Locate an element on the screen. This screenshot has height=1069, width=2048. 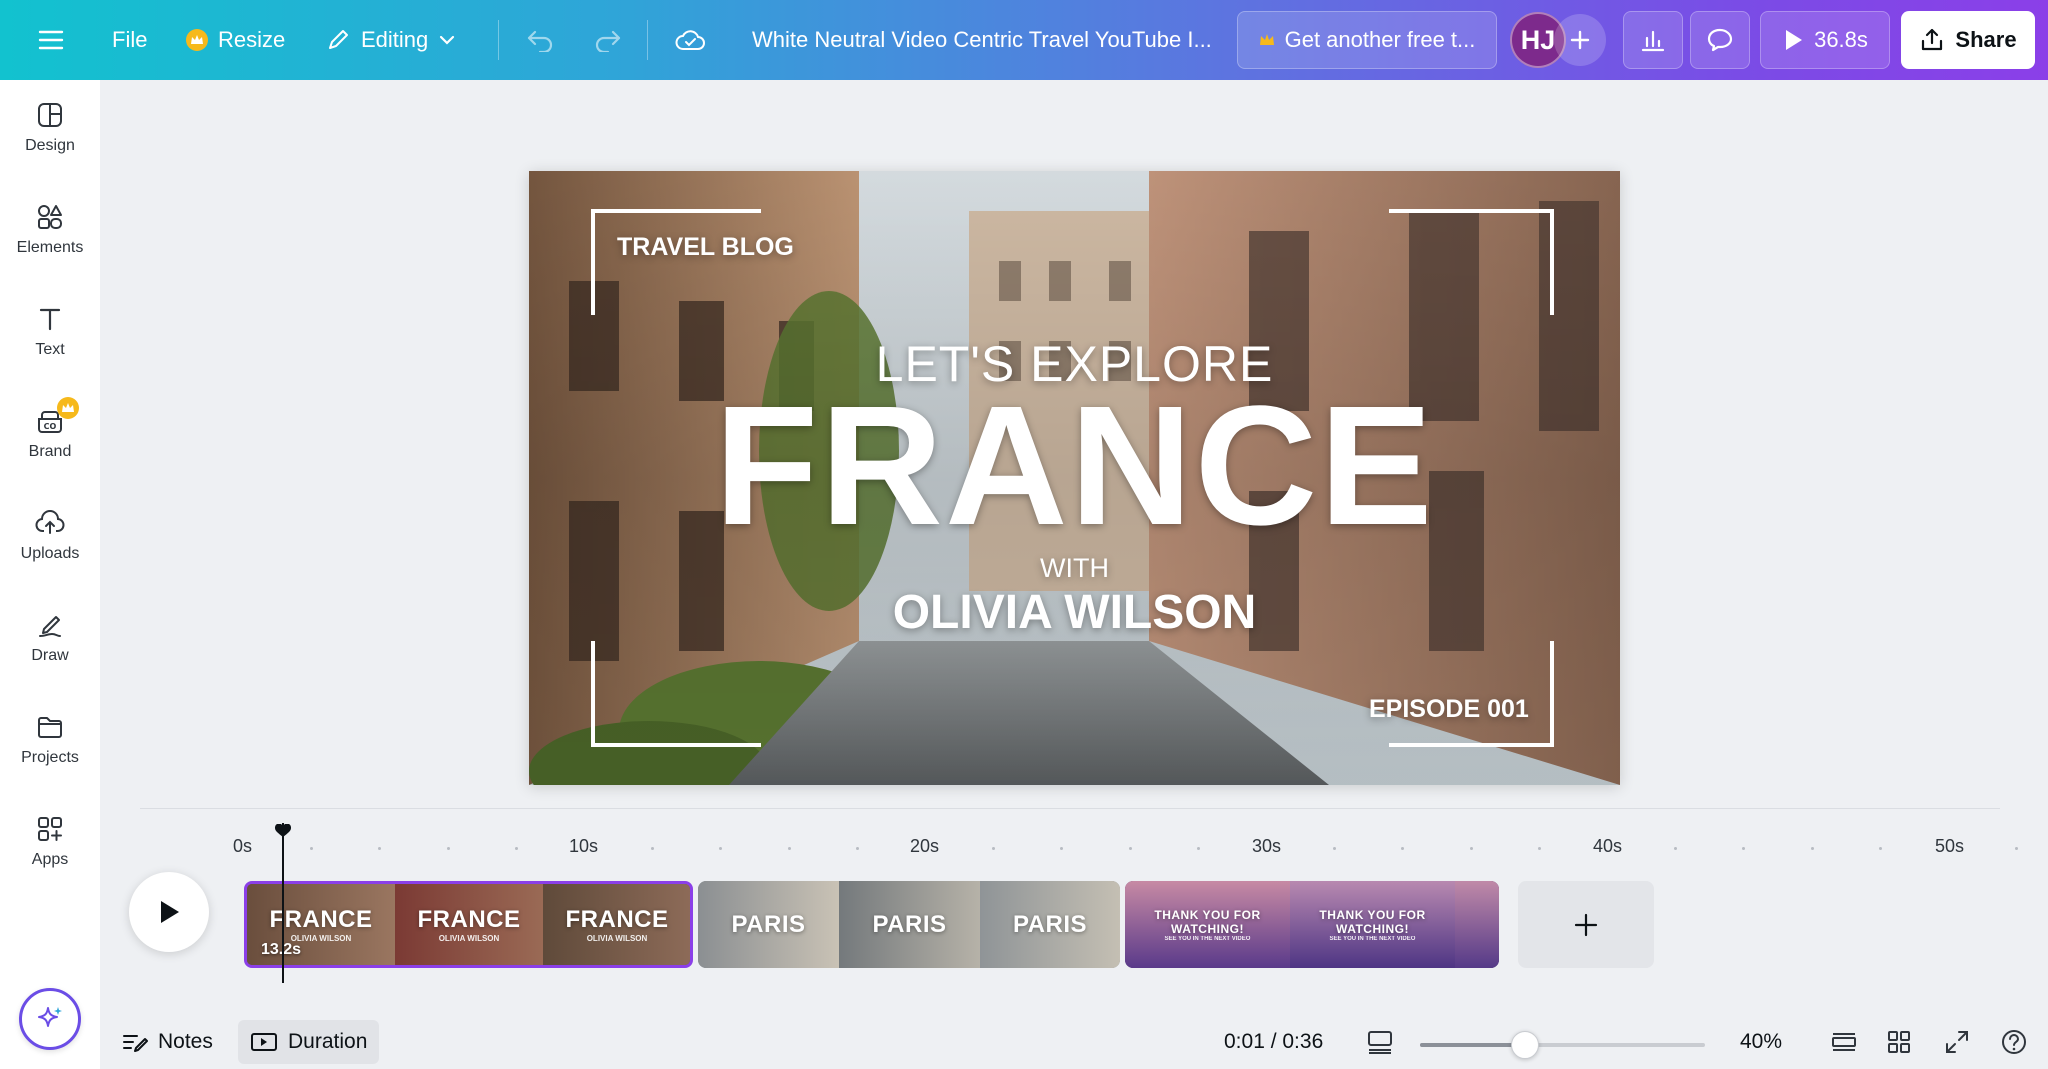
zoom-slider-track is located at coordinates (1562, 1045).